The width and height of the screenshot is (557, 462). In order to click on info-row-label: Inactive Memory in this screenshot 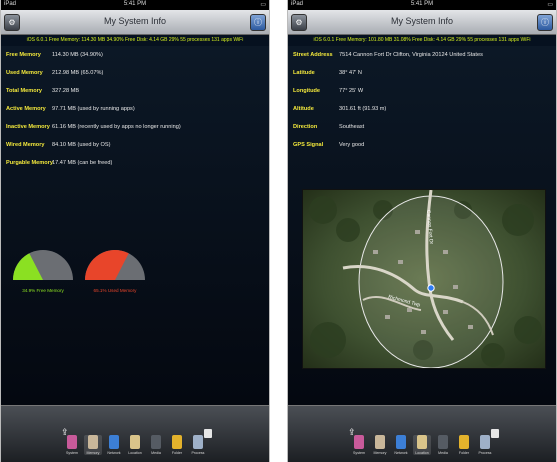, I will do `click(28, 127)`.